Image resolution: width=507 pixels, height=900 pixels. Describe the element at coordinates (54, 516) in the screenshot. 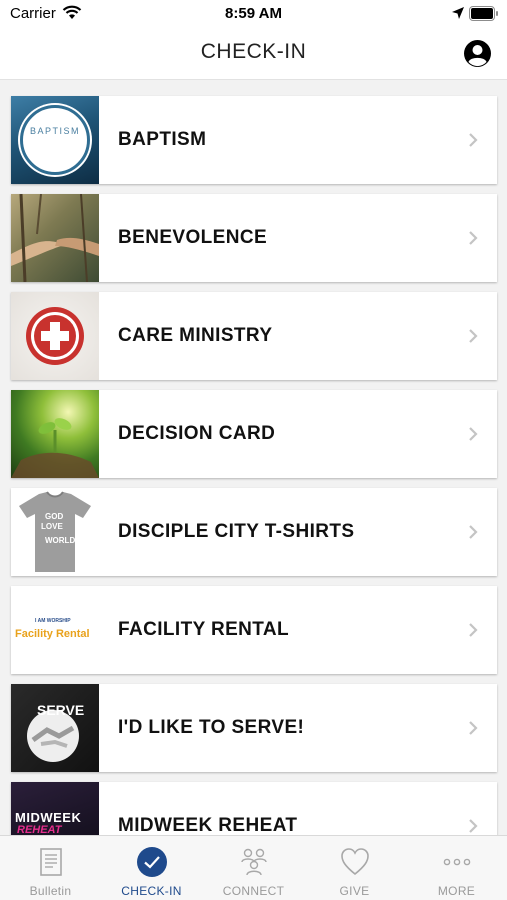

I see `tshirt-text-god: GOD` at that location.